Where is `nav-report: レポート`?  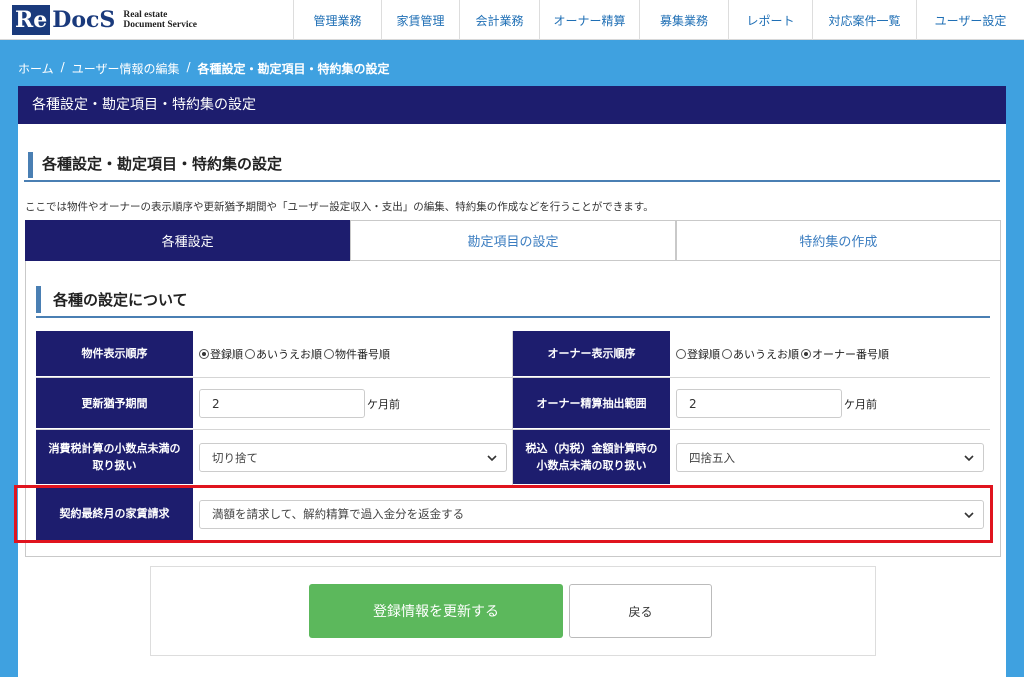
nav-report: レポート is located at coordinates (770, 20).